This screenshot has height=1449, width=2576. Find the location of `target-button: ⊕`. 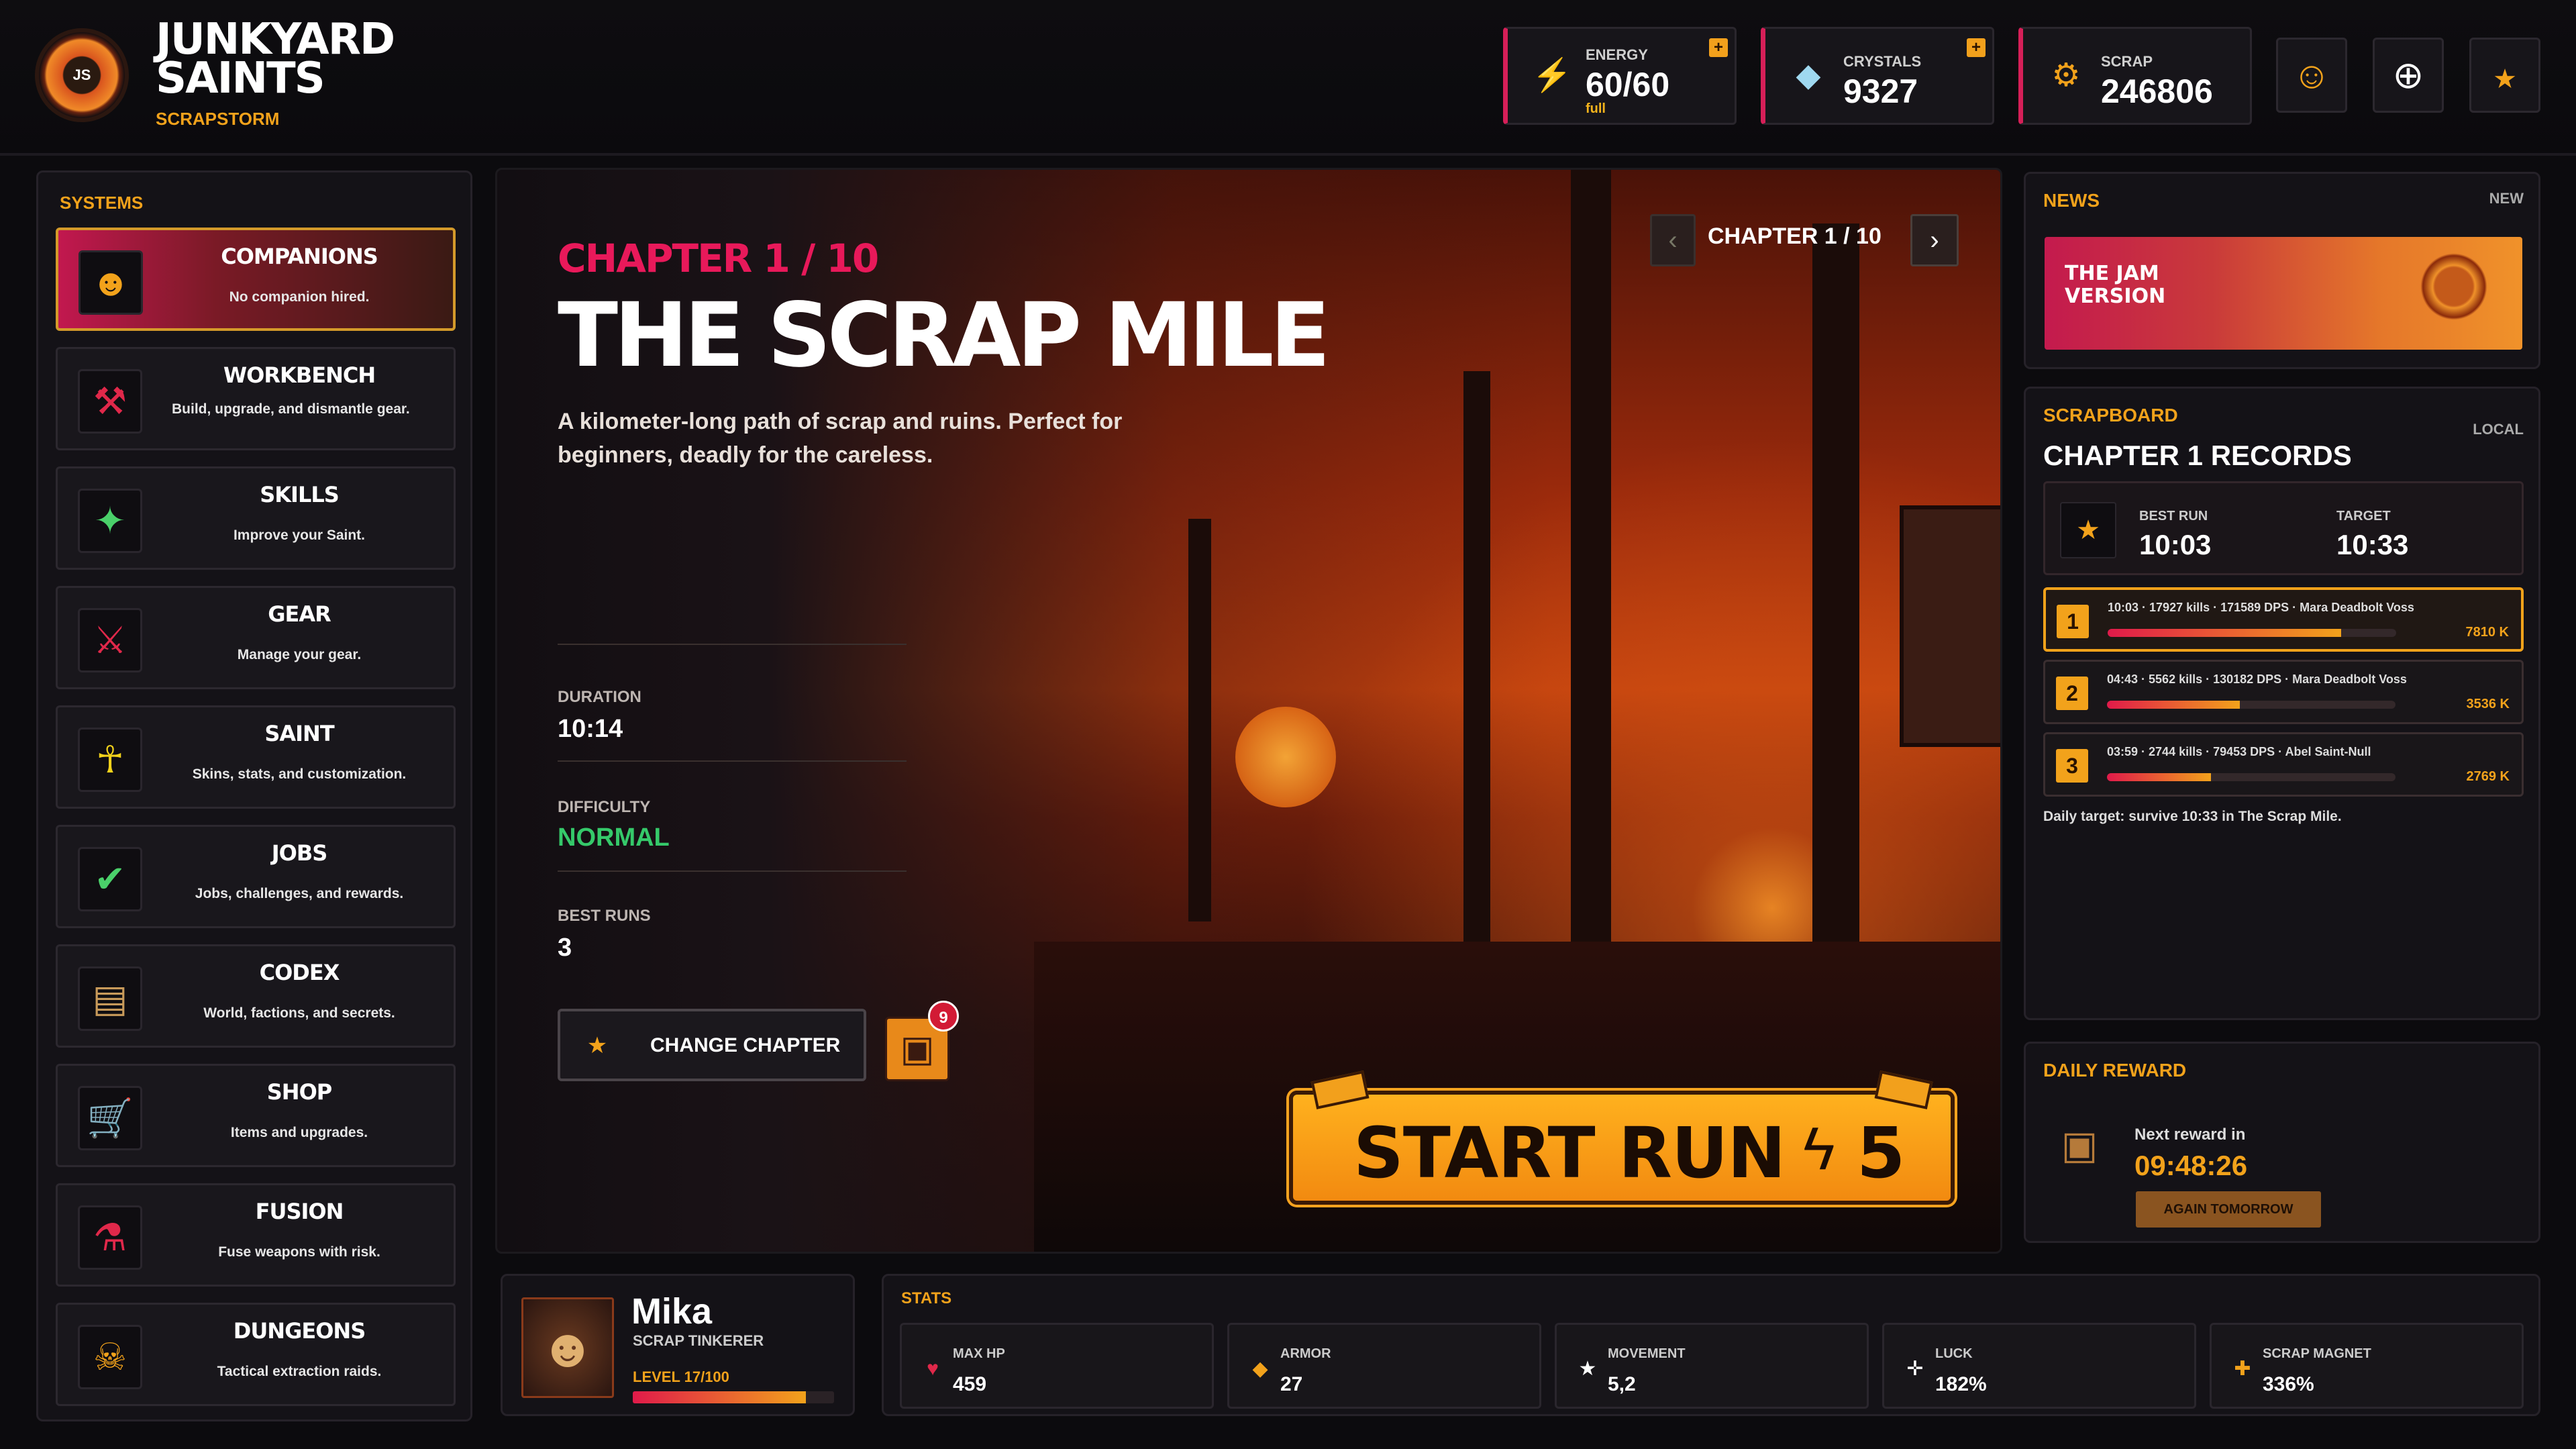

target-button: ⊕ is located at coordinates (2408, 75).